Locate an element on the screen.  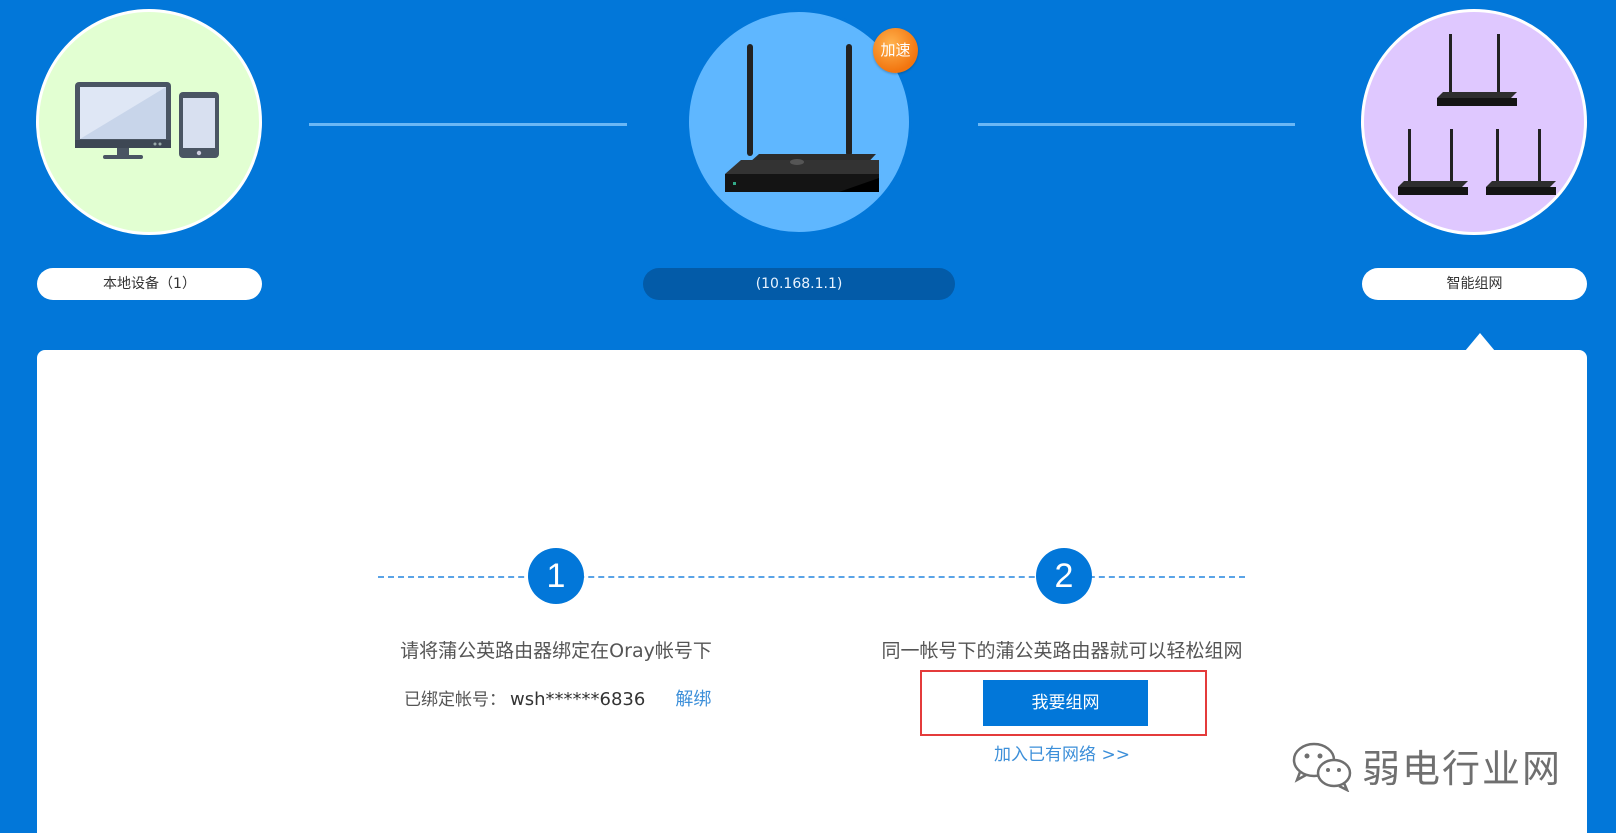
unbind-link: 解绑 is located at coordinates (693, 699).